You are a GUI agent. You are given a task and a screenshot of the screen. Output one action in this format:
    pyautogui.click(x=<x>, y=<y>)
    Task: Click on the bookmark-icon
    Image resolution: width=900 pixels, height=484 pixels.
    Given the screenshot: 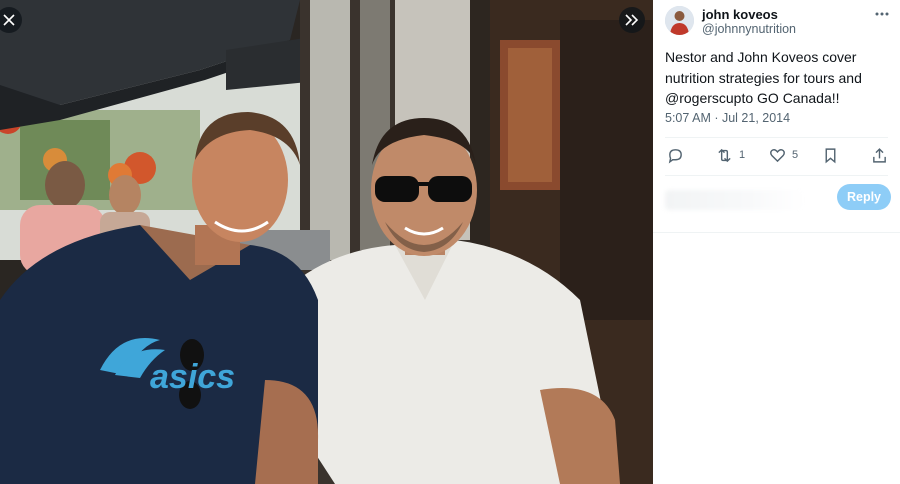 What is the action you would take?
    pyautogui.click(x=830, y=155)
    